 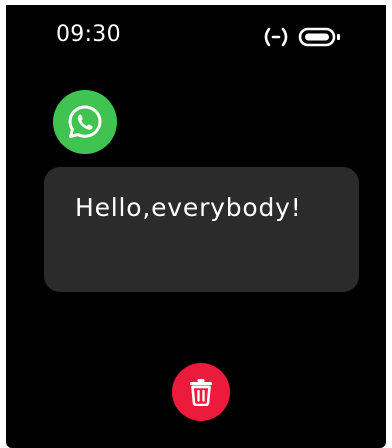 What do you see at coordinates (196, 35) in the screenshot?
I see `status-bar: 09:30` at bounding box center [196, 35].